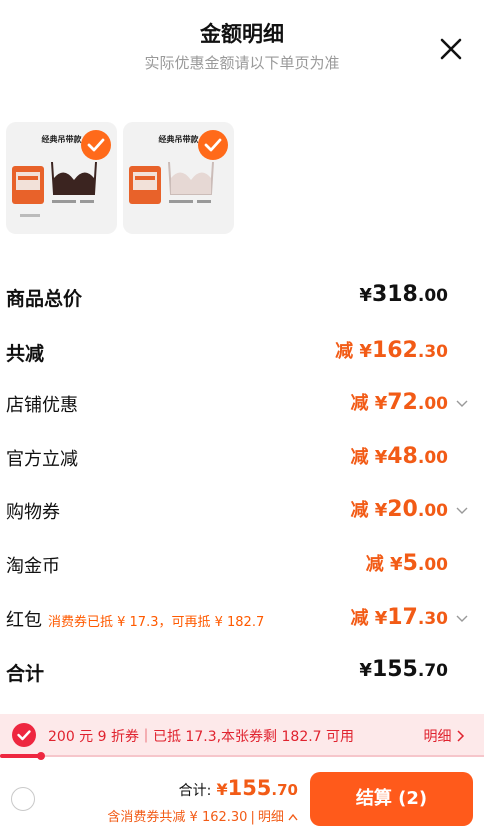  What do you see at coordinates (25, 354) in the screenshot?
I see `row-label: 共减` at bounding box center [25, 354].